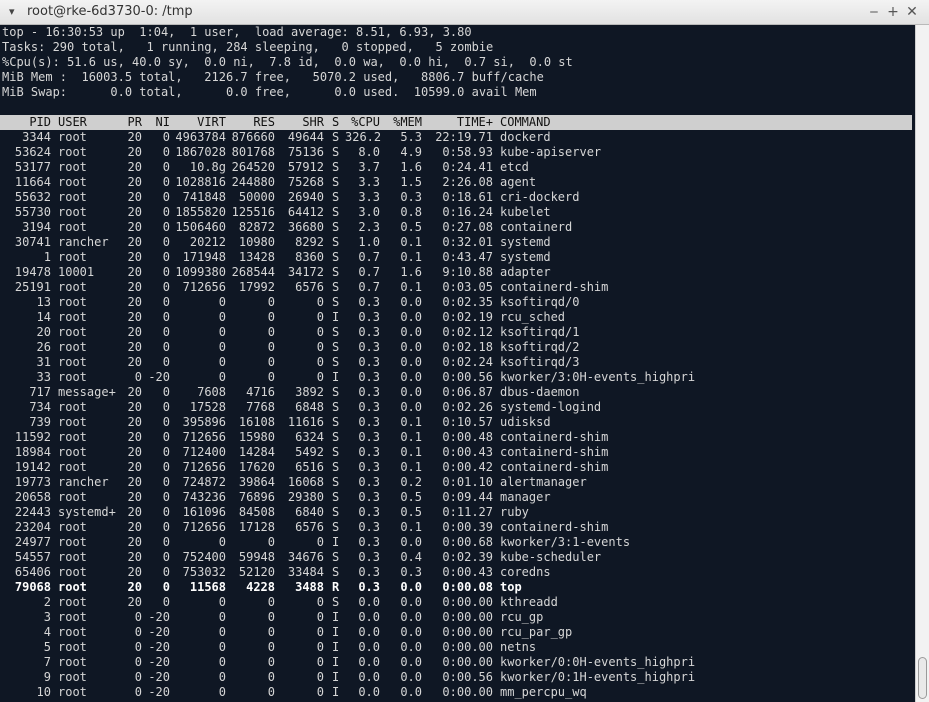 Image resolution: width=929 pixels, height=702 pixels. What do you see at coordinates (32, 167) in the screenshot?
I see `cell-pid: 53177` at bounding box center [32, 167].